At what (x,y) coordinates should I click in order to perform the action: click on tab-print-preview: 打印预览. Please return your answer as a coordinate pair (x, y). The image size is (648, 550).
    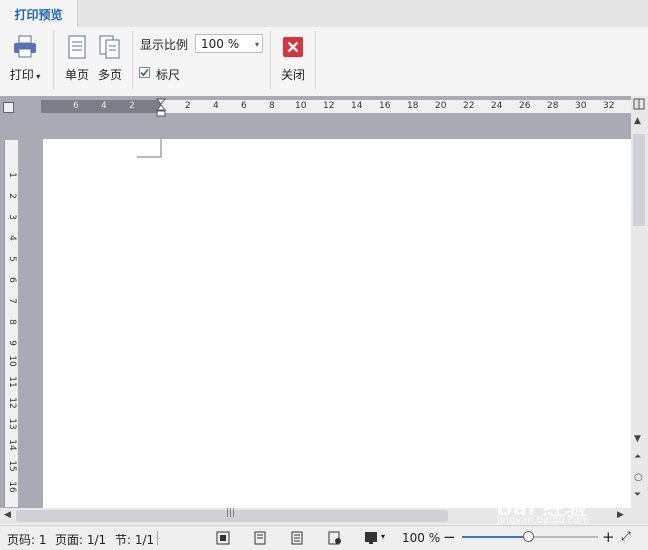
    Looking at the image, I should click on (39, 13).